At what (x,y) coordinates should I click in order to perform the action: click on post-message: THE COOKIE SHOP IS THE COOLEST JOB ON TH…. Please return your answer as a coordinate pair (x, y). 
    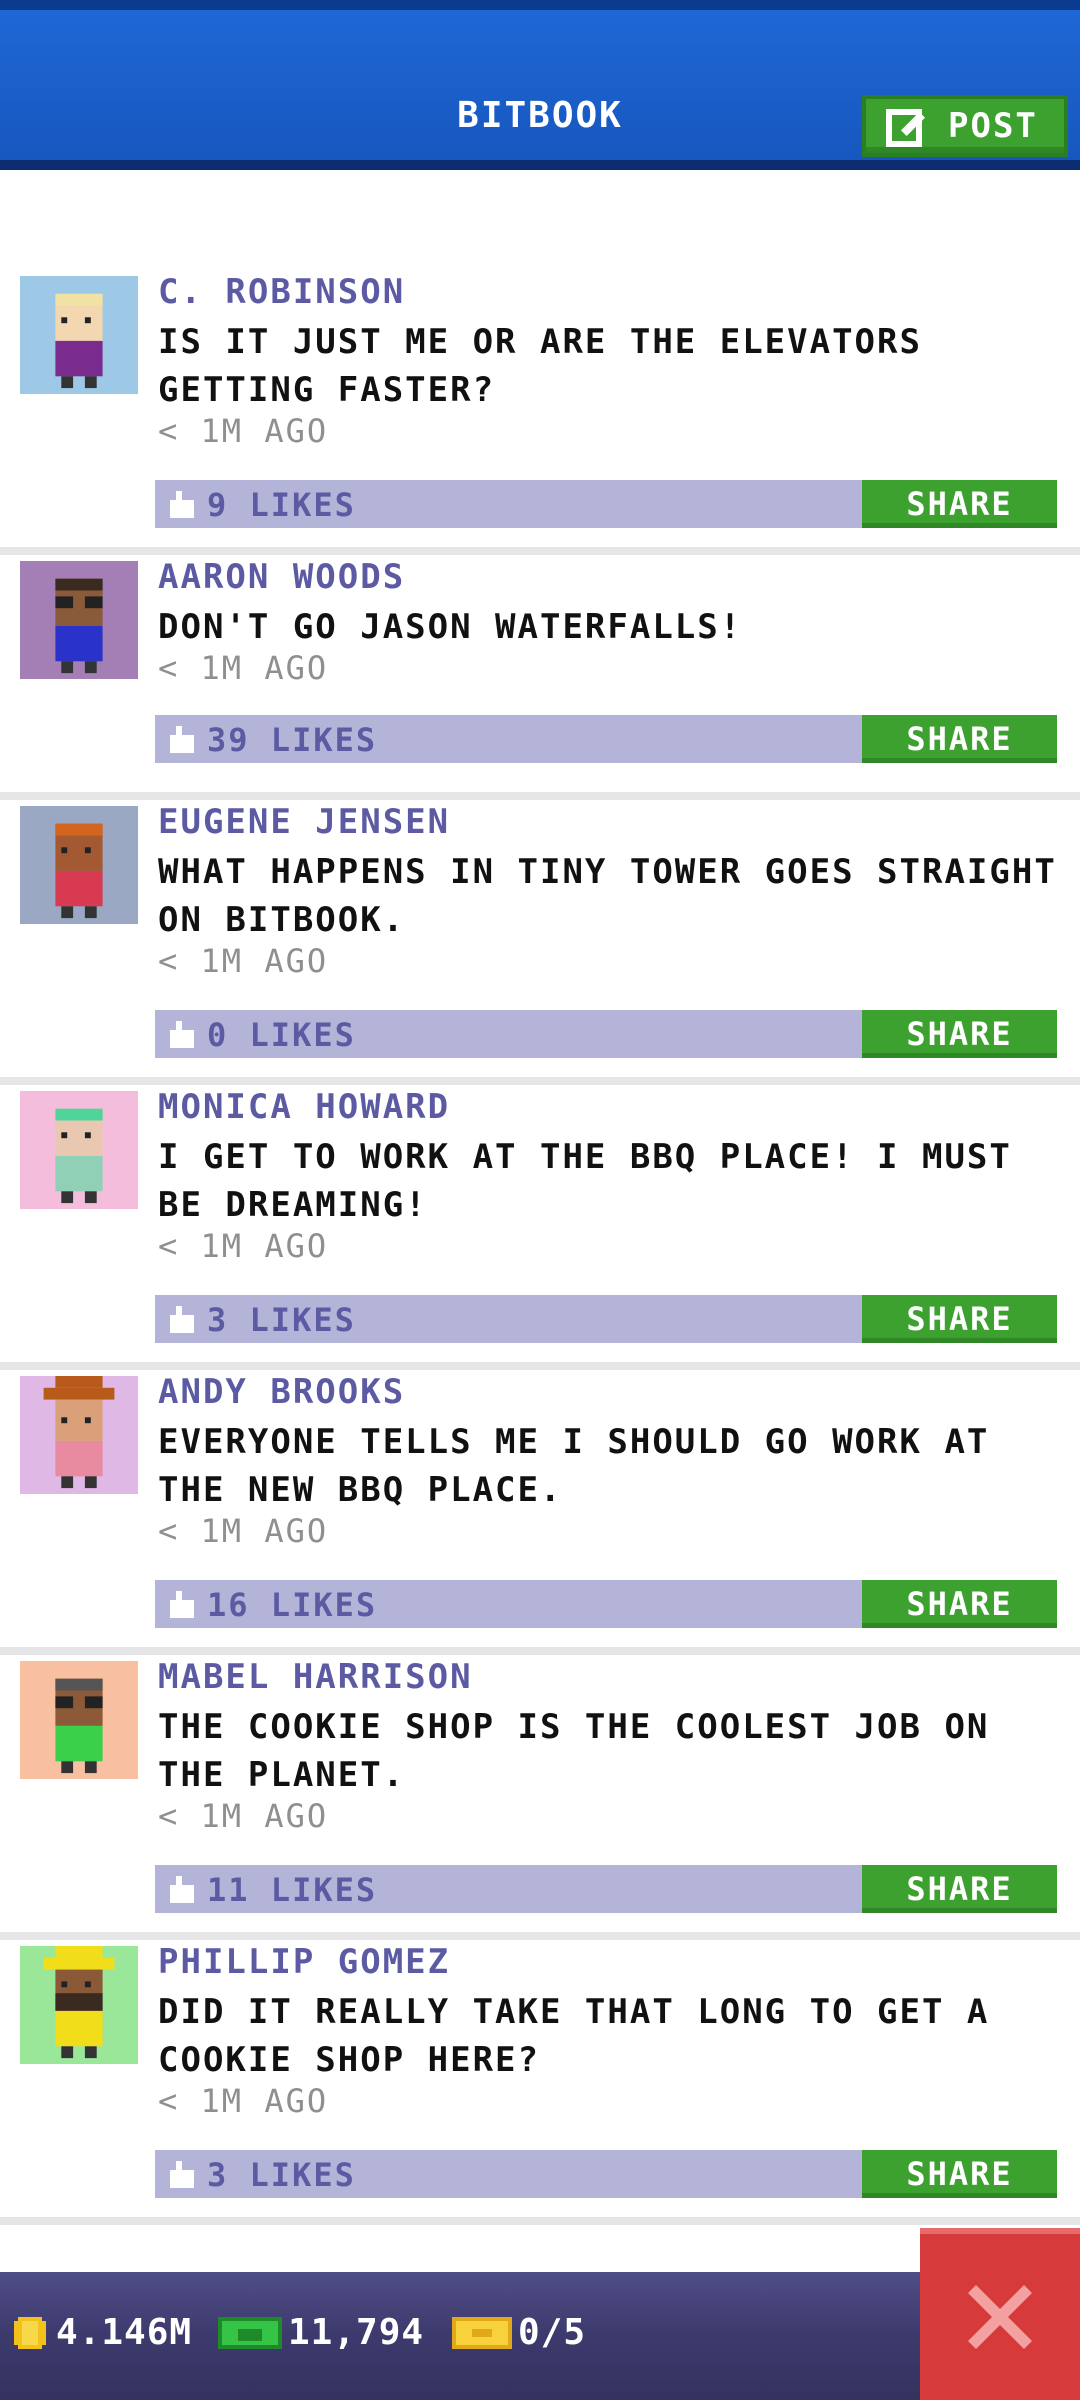
    Looking at the image, I should click on (574, 1751).